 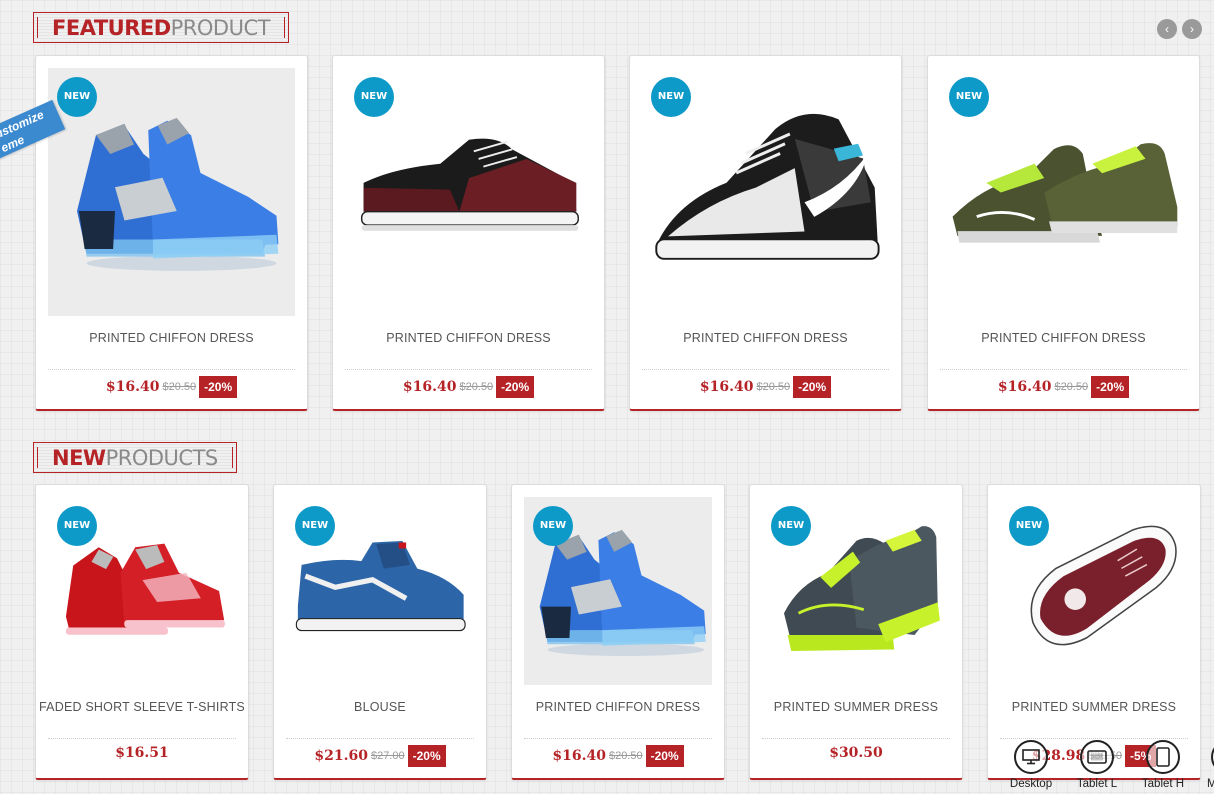 What do you see at coordinates (387, 756) in the screenshot?
I see `old-price: $27.00` at bounding box center [387, 756].